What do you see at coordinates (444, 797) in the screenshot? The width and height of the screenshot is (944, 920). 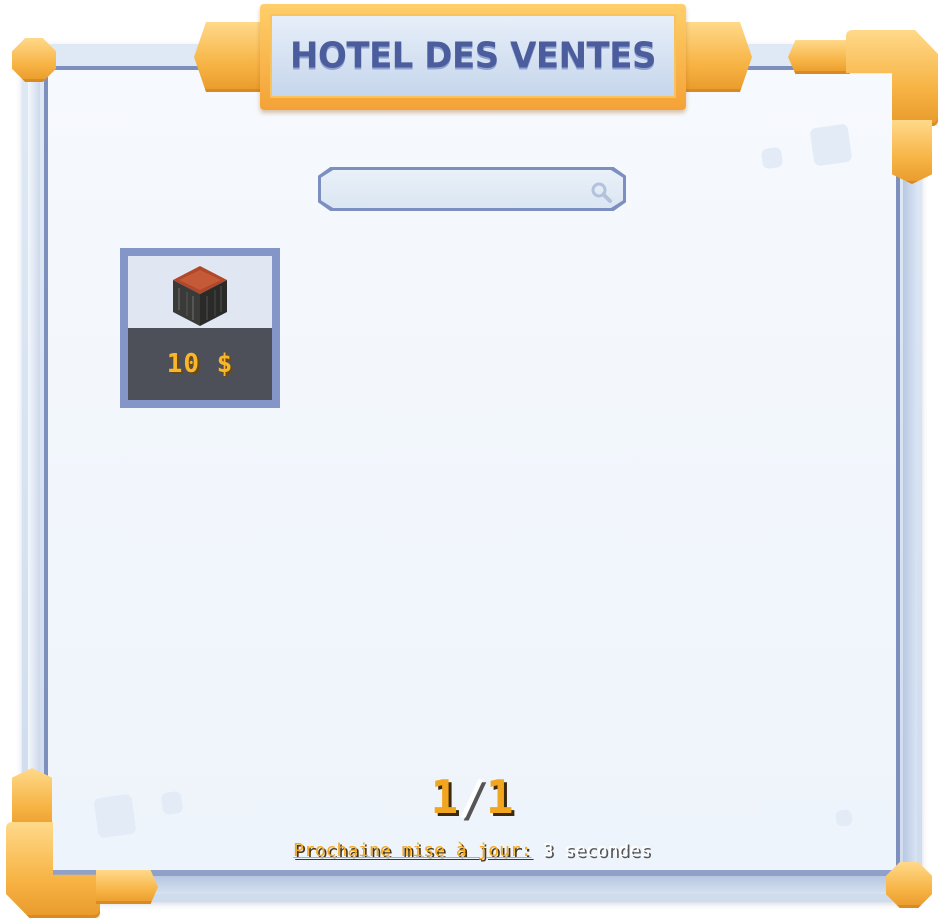 I see `page-current: 1` at bounding box center [444, 797].